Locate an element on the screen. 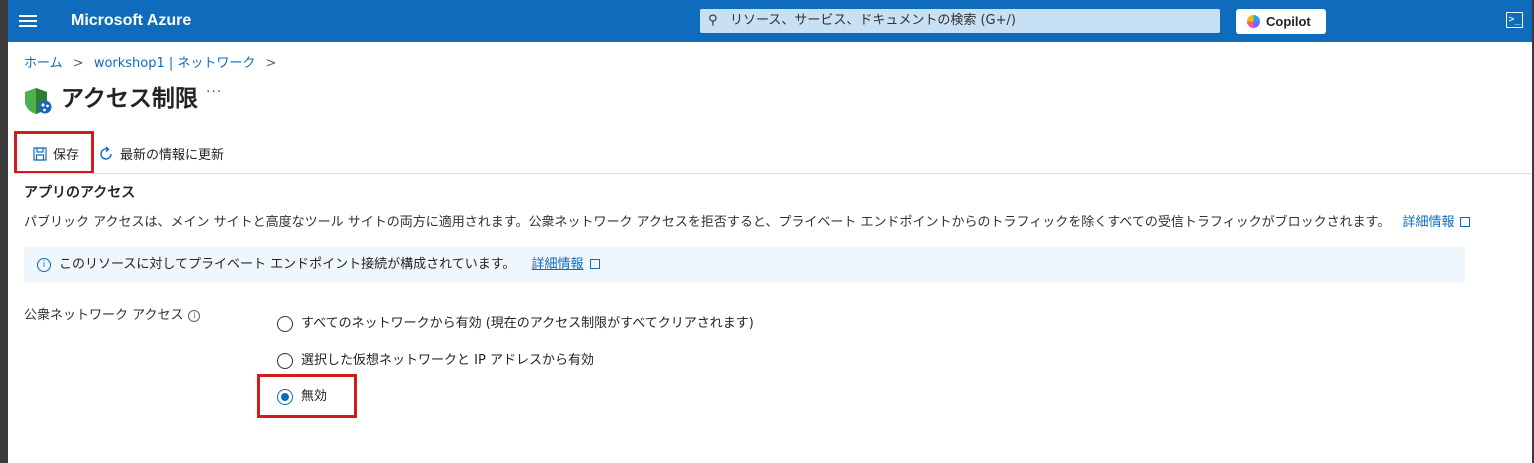  info-tooltip-icon: i is located at coordinates (194, 316).